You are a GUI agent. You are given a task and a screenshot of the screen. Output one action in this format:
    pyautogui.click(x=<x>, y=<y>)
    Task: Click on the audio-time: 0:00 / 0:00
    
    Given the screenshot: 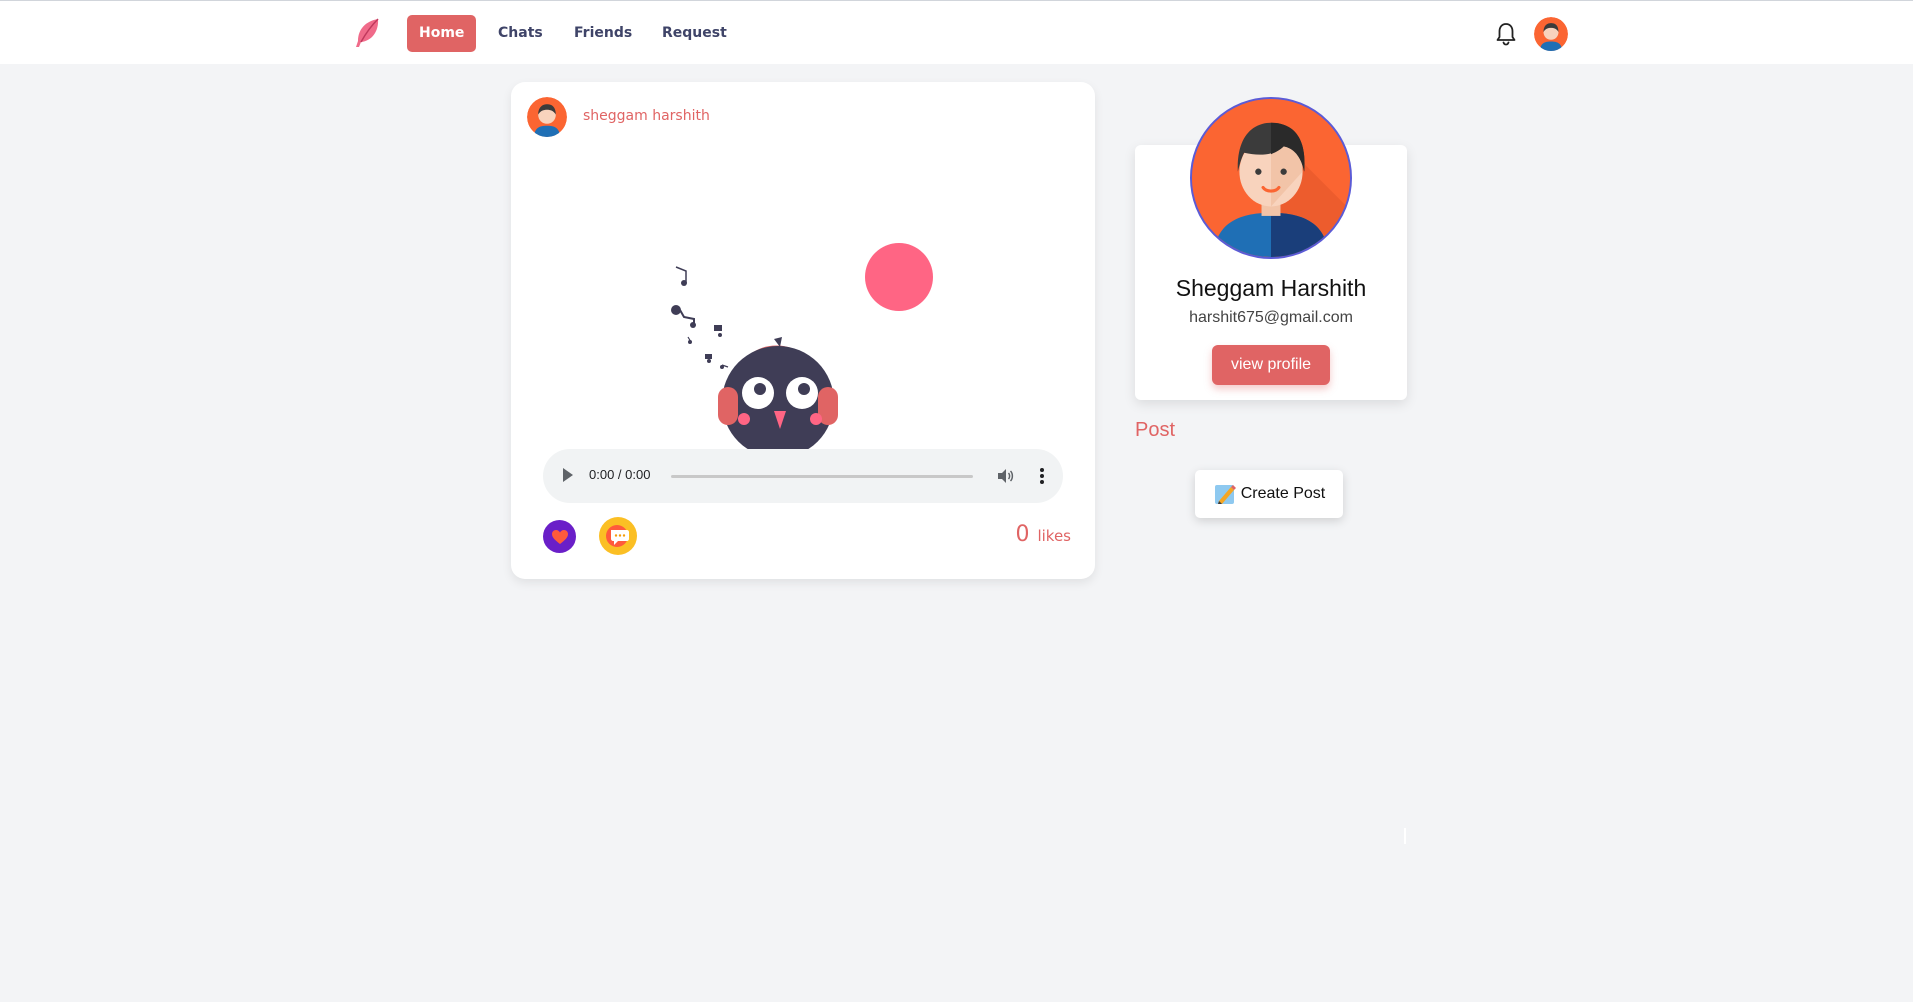 What is the action you would take?
    pyautogui.click(x=620, y=474)
    